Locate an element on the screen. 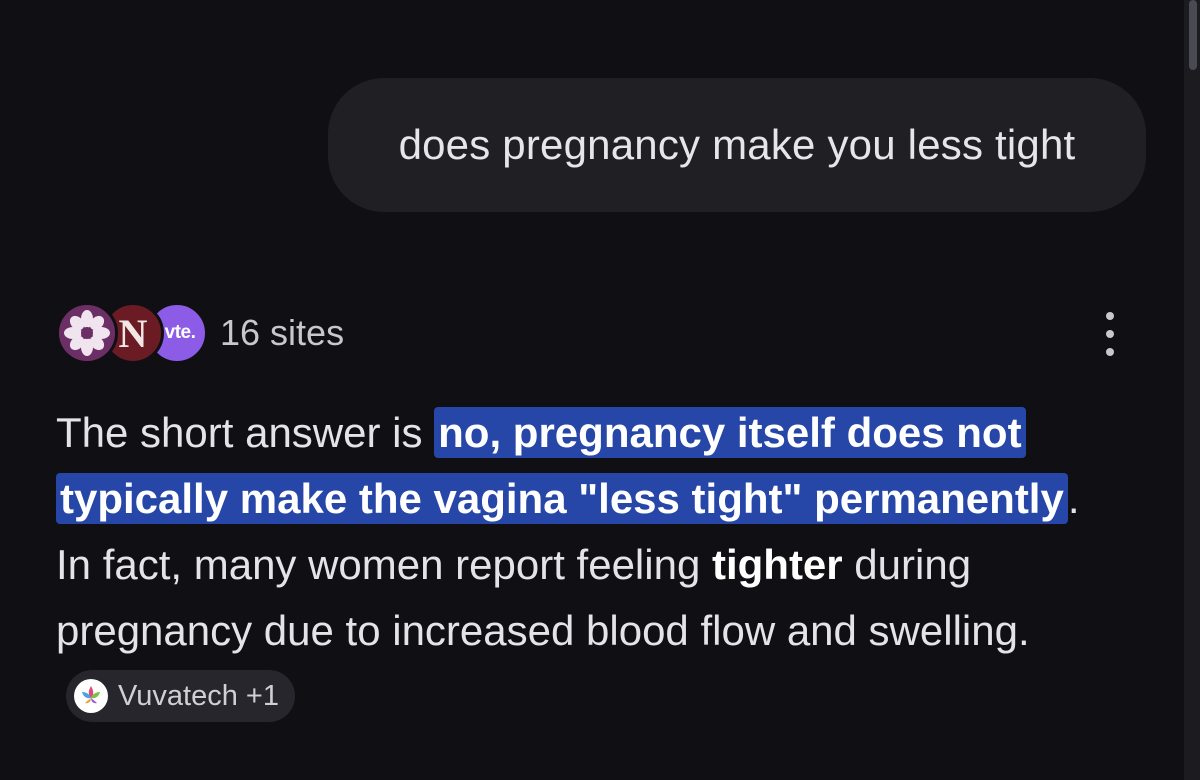  flower-logo-icon is located at coordinates (87, 333).